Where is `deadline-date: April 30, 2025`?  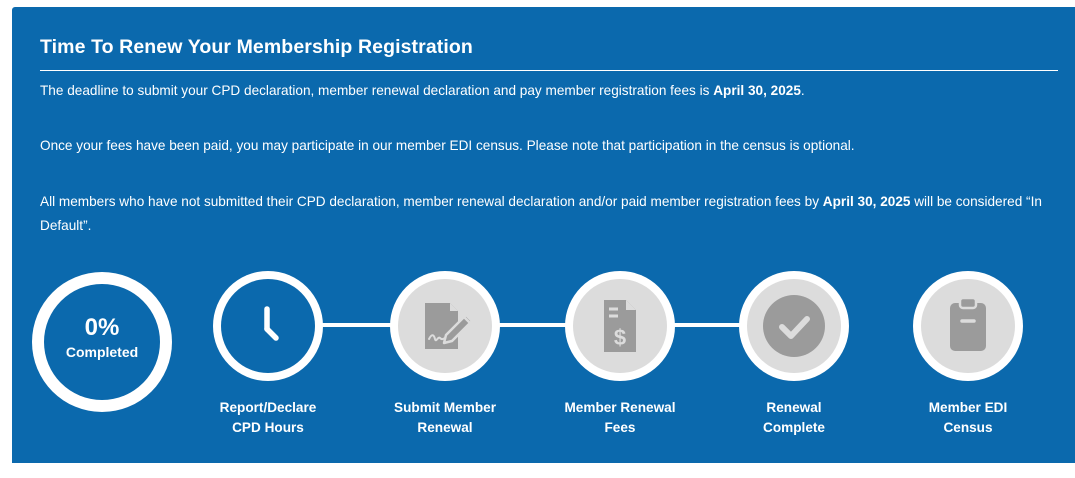 deadline-date: April 30, 2025 is located at coordinates (757, 90).